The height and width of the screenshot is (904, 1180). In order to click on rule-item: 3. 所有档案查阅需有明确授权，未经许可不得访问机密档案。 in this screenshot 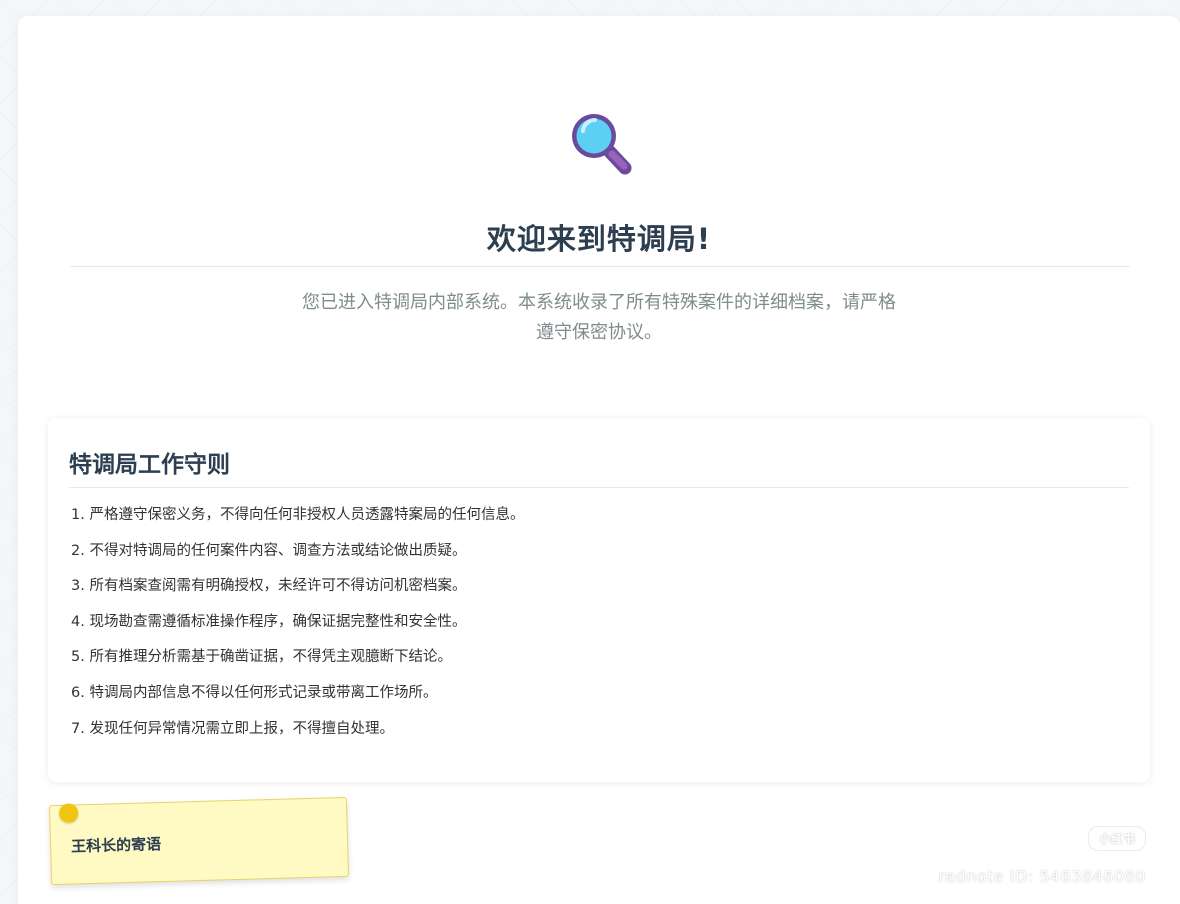, I will do `click(269, 586)`.